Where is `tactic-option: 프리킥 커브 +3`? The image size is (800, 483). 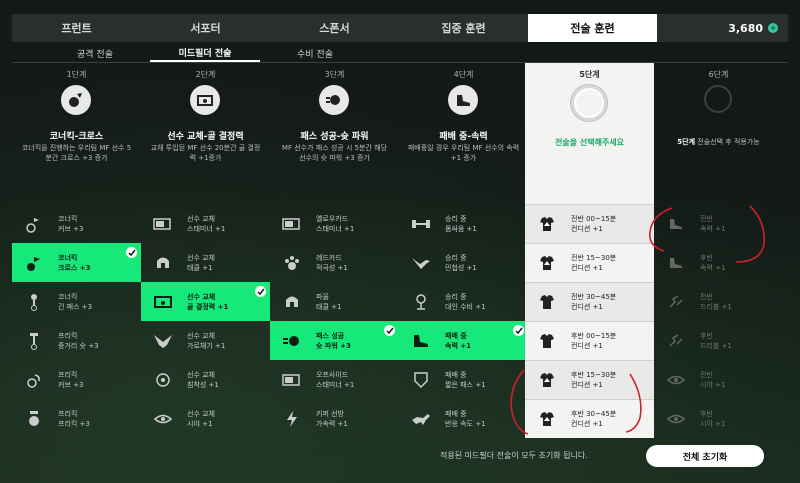
tactic-option: 프리킥 커브 +3 is located at coordinates (76, 379).